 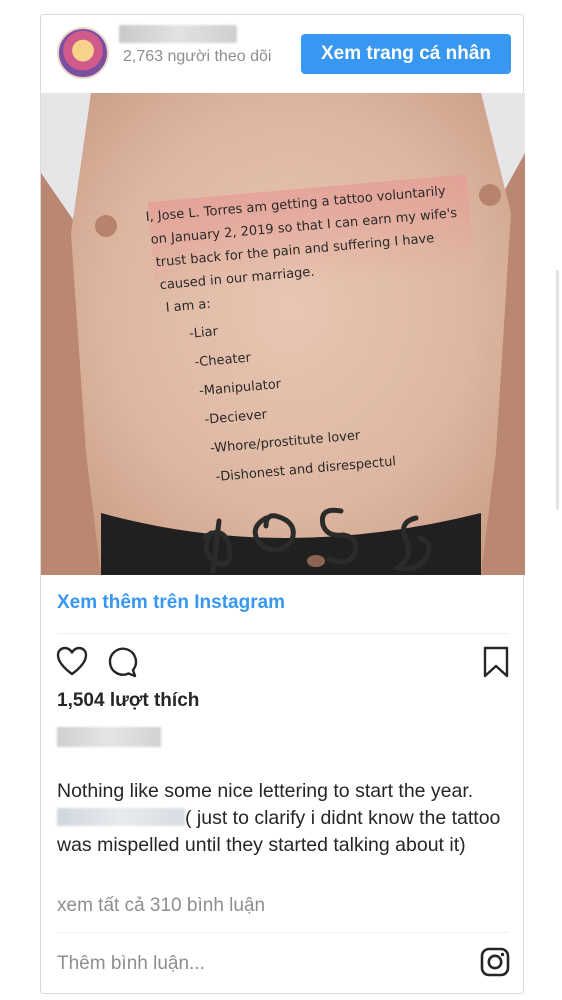 I want to click on view-profile-button: Xem trang cá nhân, so click(x=406, y=54).